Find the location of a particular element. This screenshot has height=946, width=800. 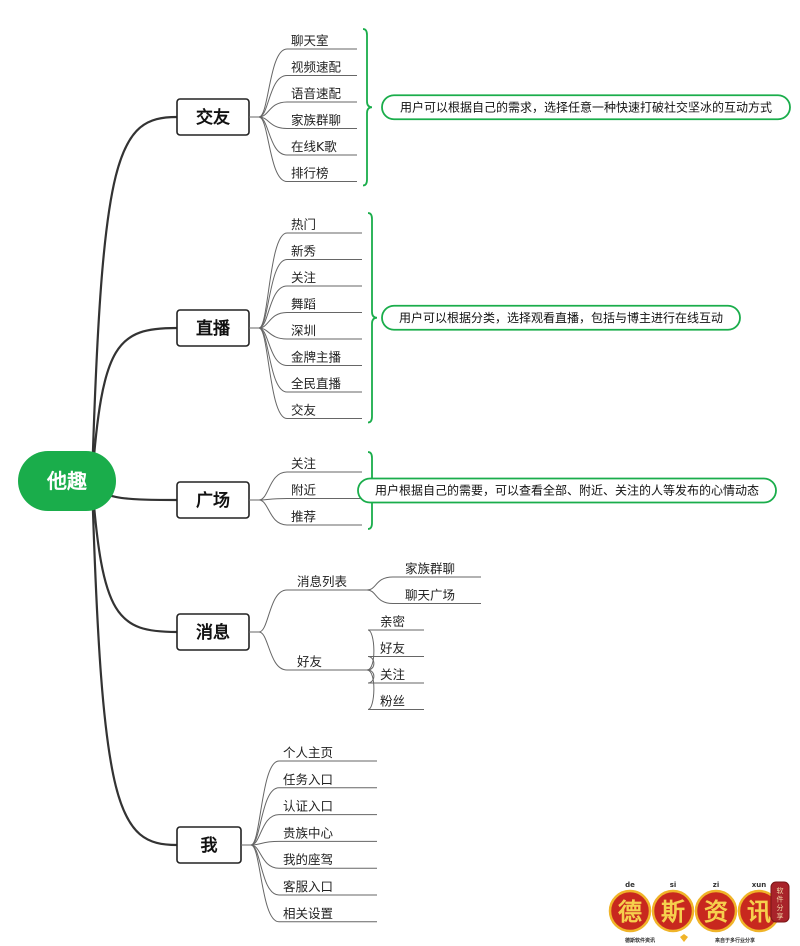

leaf-item: 客服入口 is located at coordinates (308, 886).